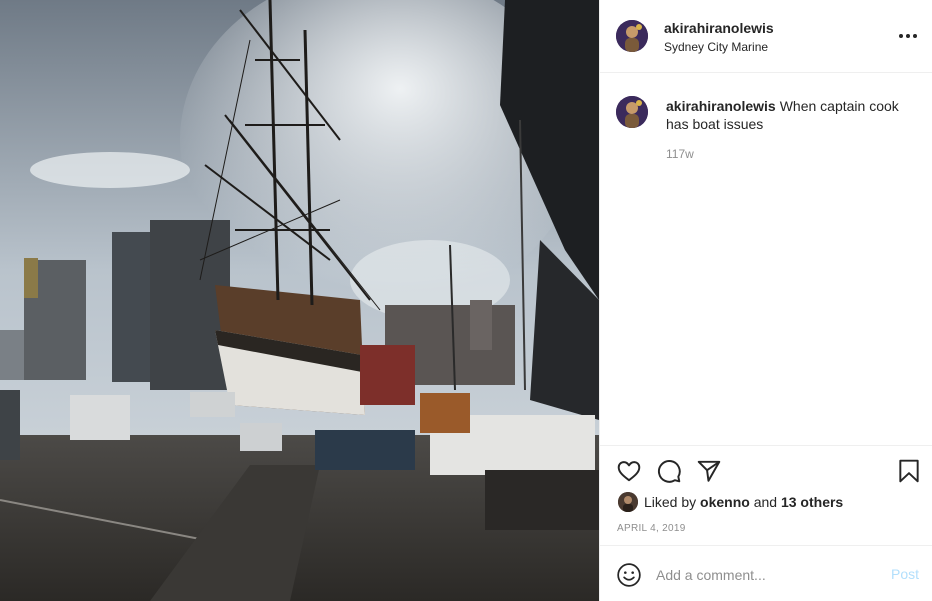 The image size is (932, 601). Describe the element at coordinates (721, 106) in the screenshot. I see `caption-username: akirahiranolewis` at that location.